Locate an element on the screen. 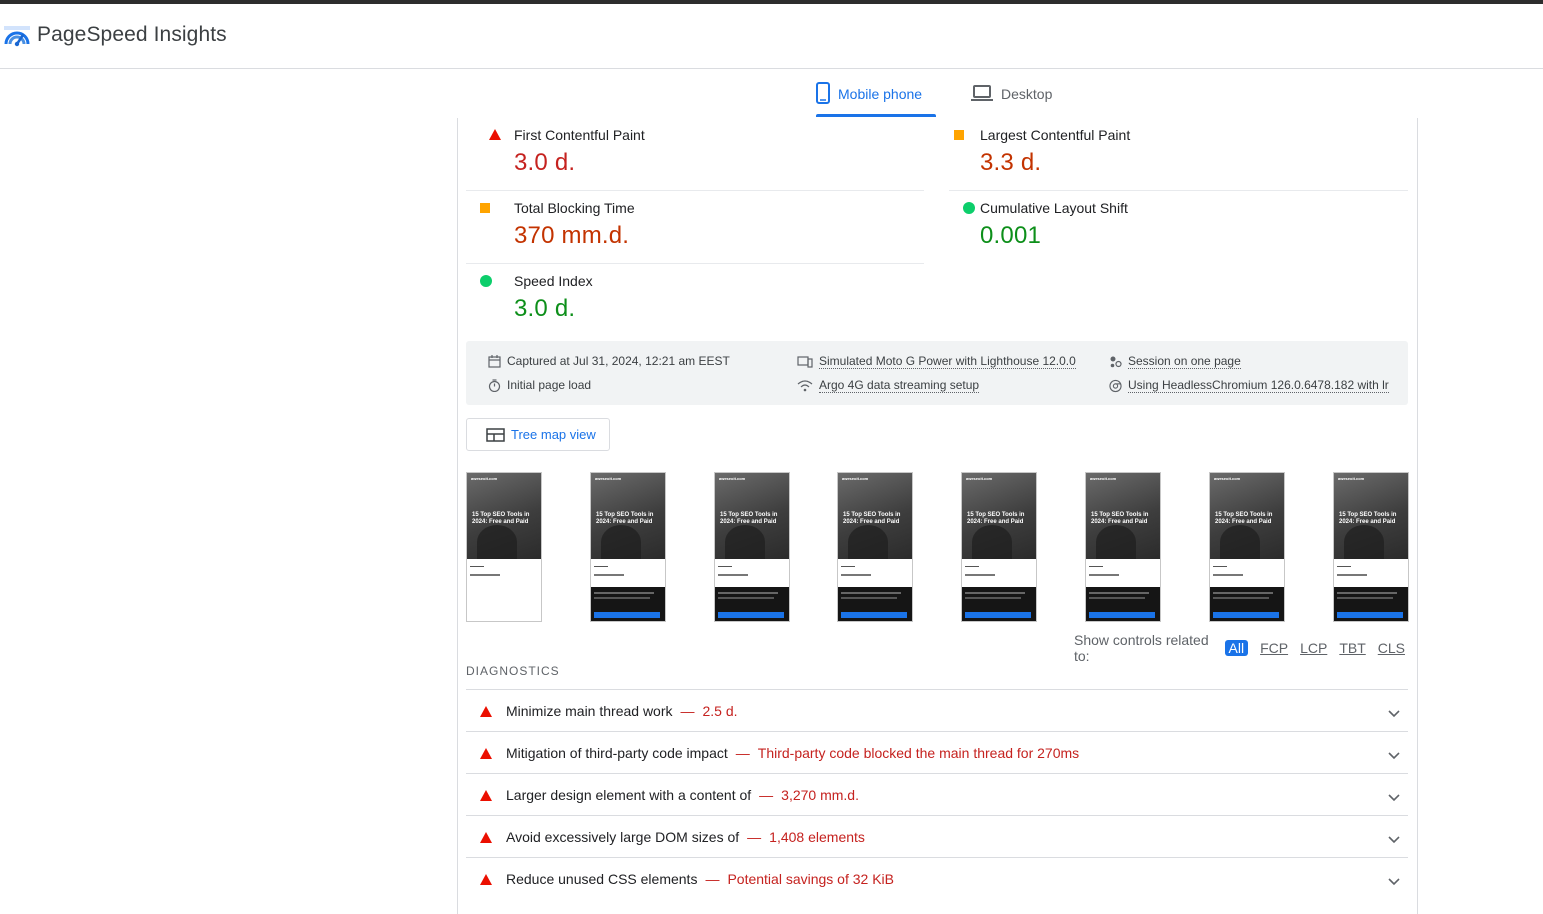  diagnostic-value: 3,270 mm.d. is located at coordinates (820, 795).